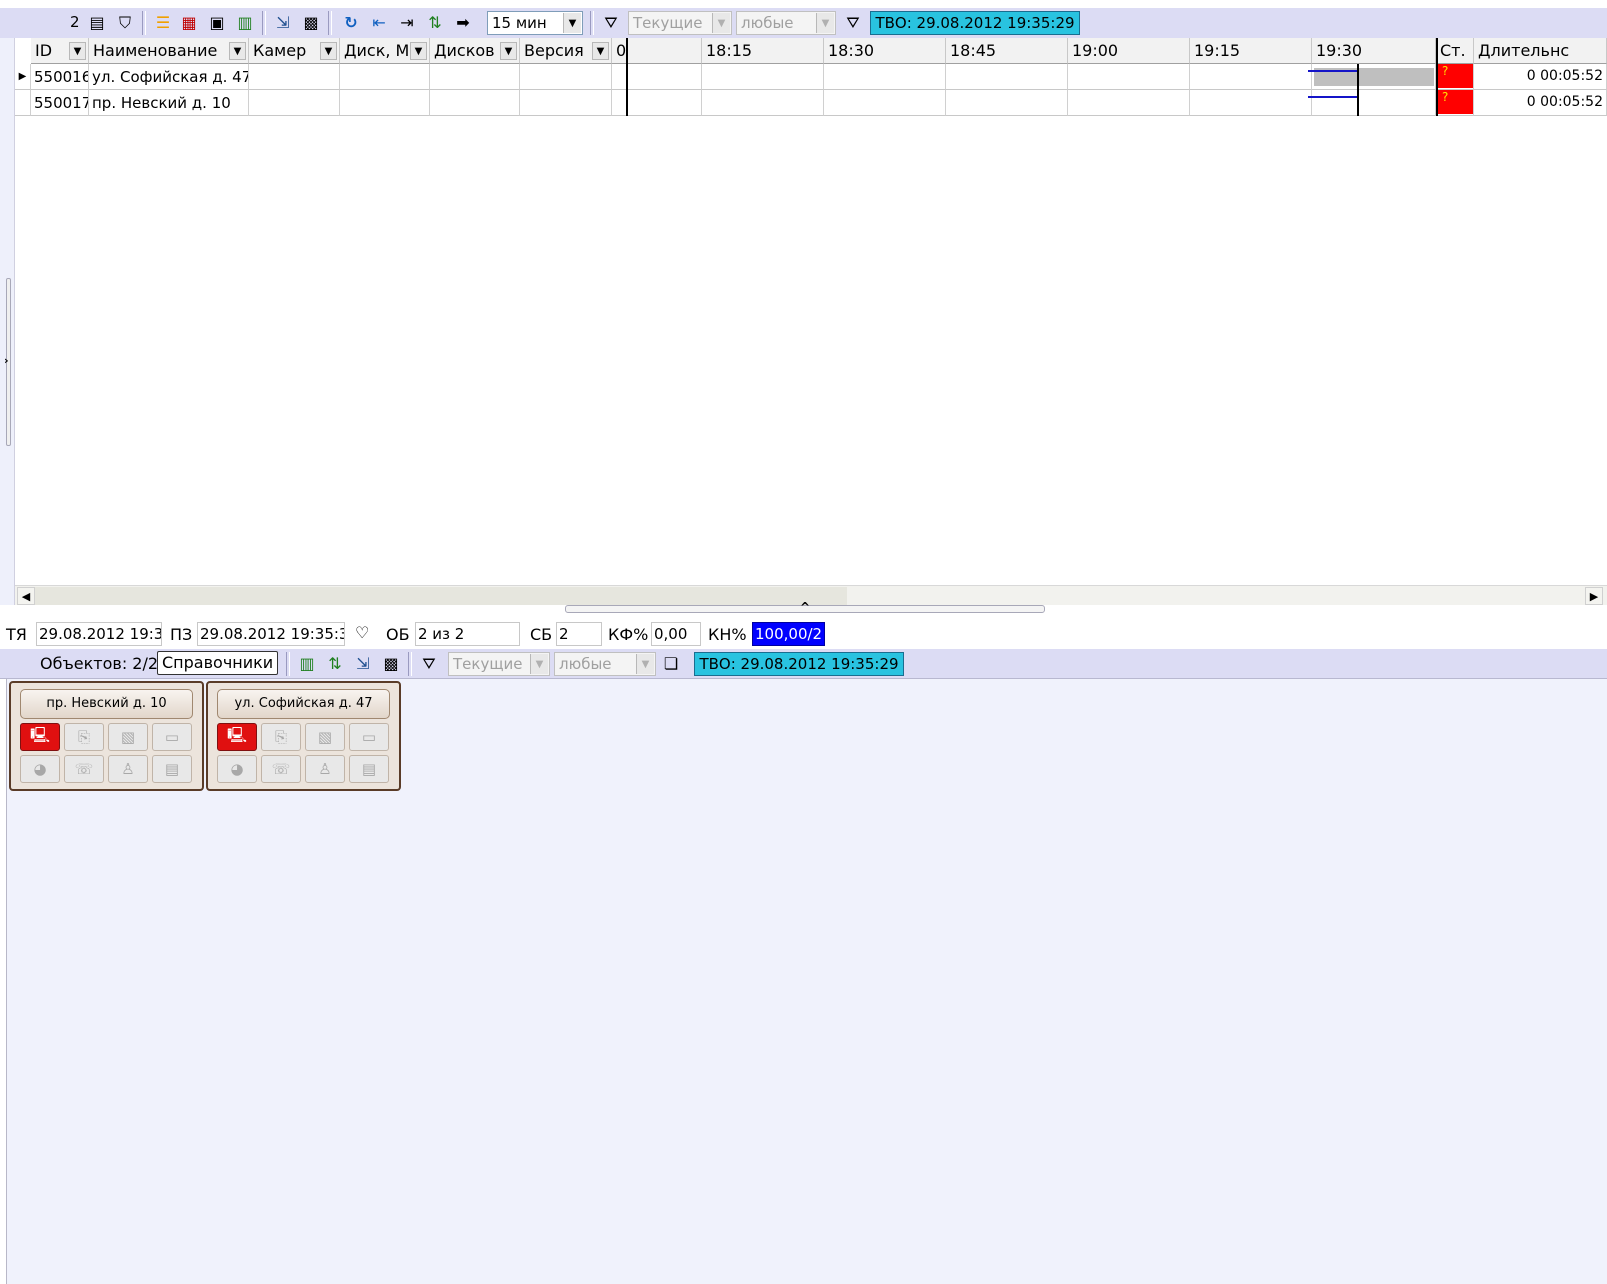 This screenshot has width=1607, height=1284. I want to click on go-last-icon: ⇥, so click(407, 23).